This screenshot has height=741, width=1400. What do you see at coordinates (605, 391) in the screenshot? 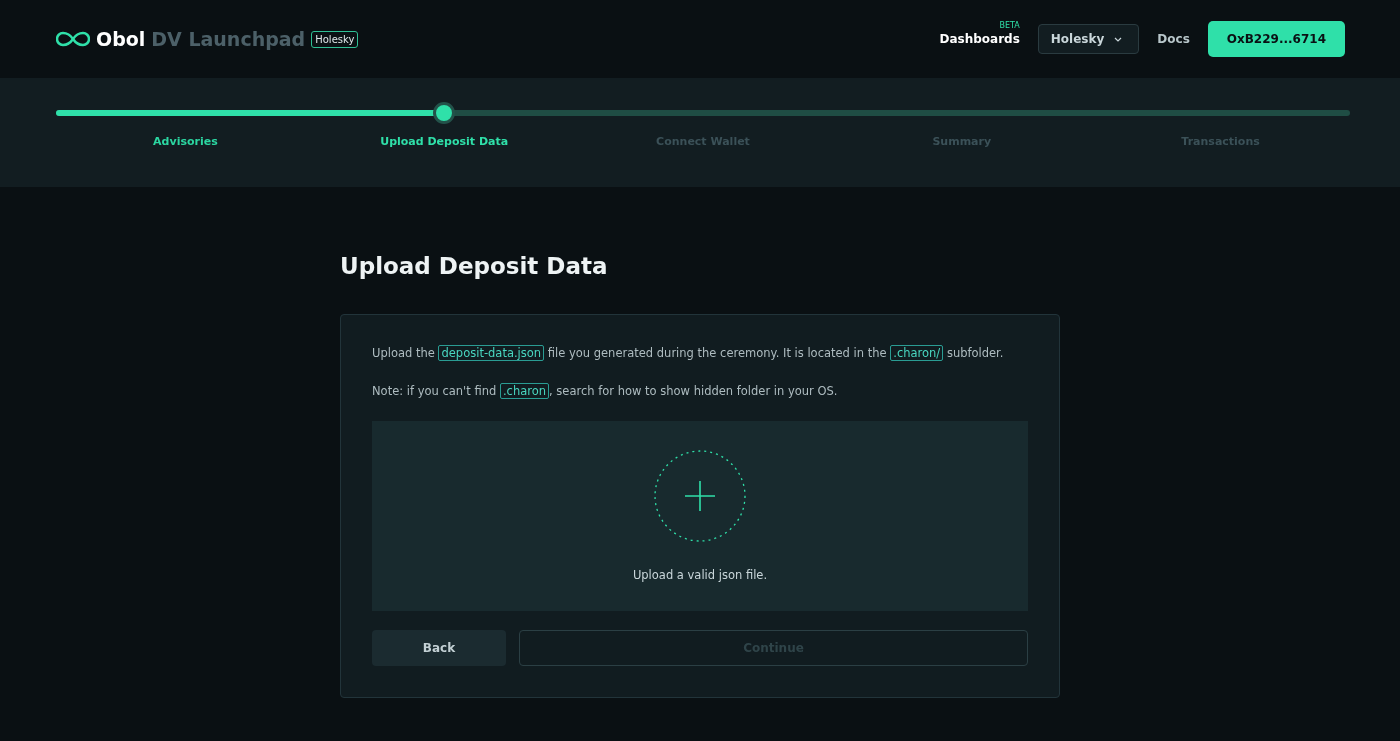
I see `instruction-text: Note: if you can't find .charon , search for how to show hidden folder in your OS.` at bounding box center [605, 391].